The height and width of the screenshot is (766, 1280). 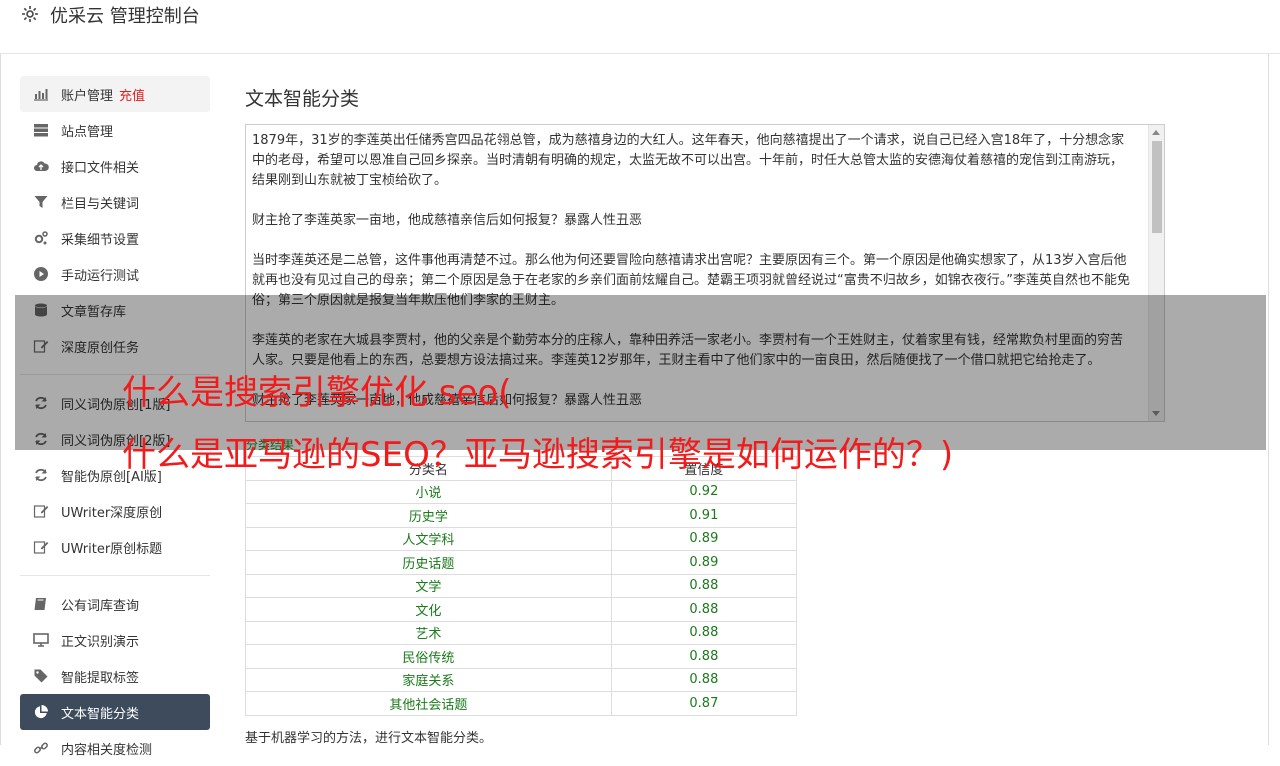 I want to click on tag-icon, so click(x=41, y=676).